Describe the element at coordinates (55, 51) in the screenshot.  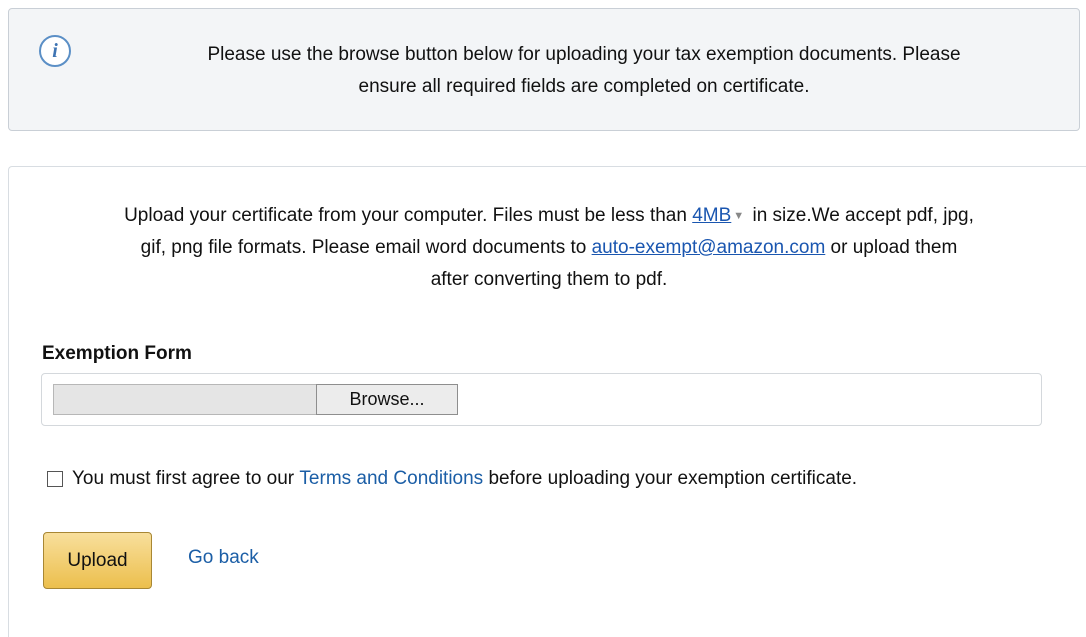
I see `info-icon: i` at that location.